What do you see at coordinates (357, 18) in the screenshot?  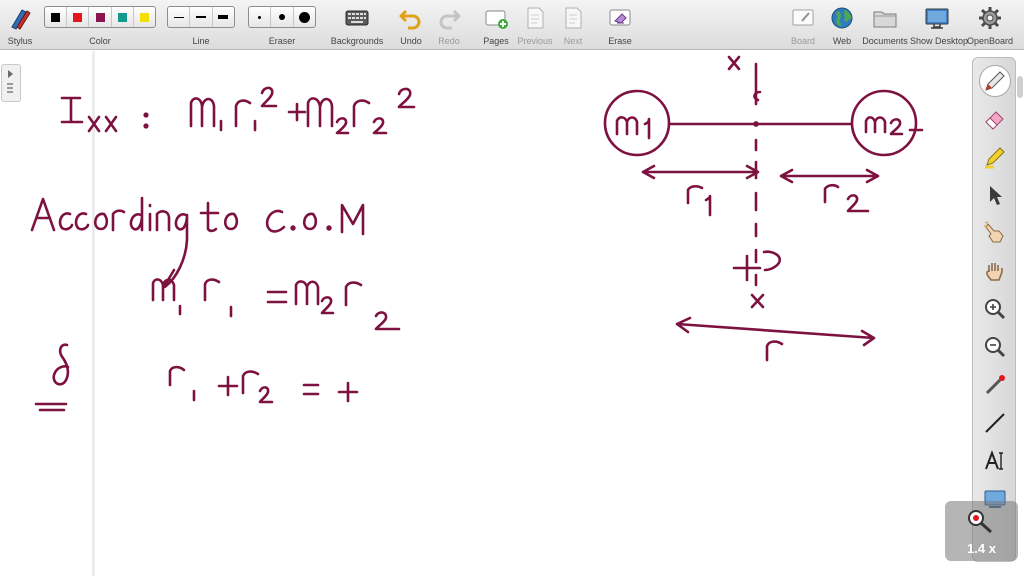 I see `keyboard-icon` at bounding box center [357, 18].